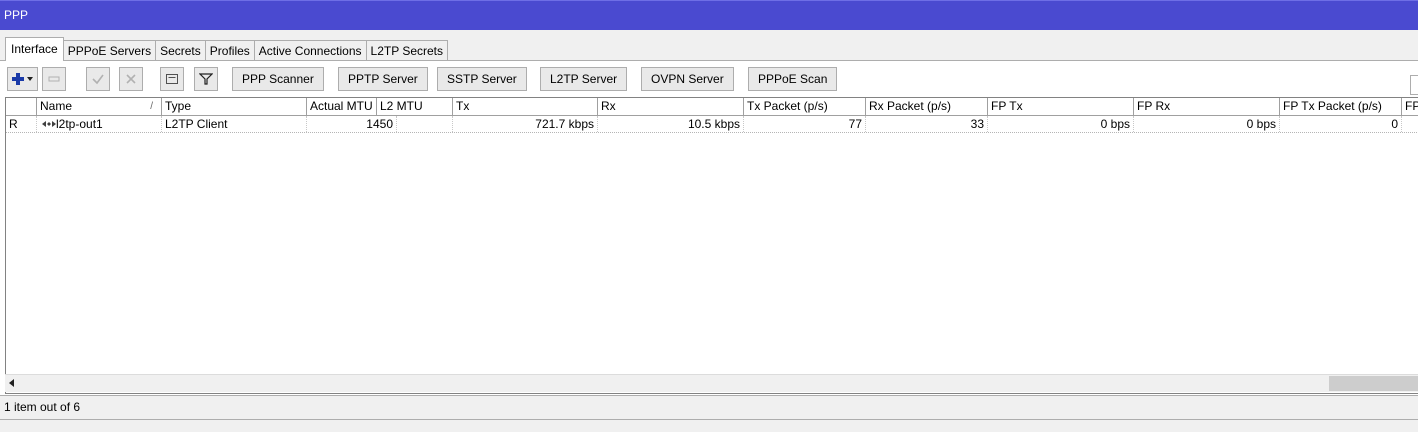 Image resolution: width=1418 pixels, height=432 pixels. I want to click on disable-button, so click(131, 79).